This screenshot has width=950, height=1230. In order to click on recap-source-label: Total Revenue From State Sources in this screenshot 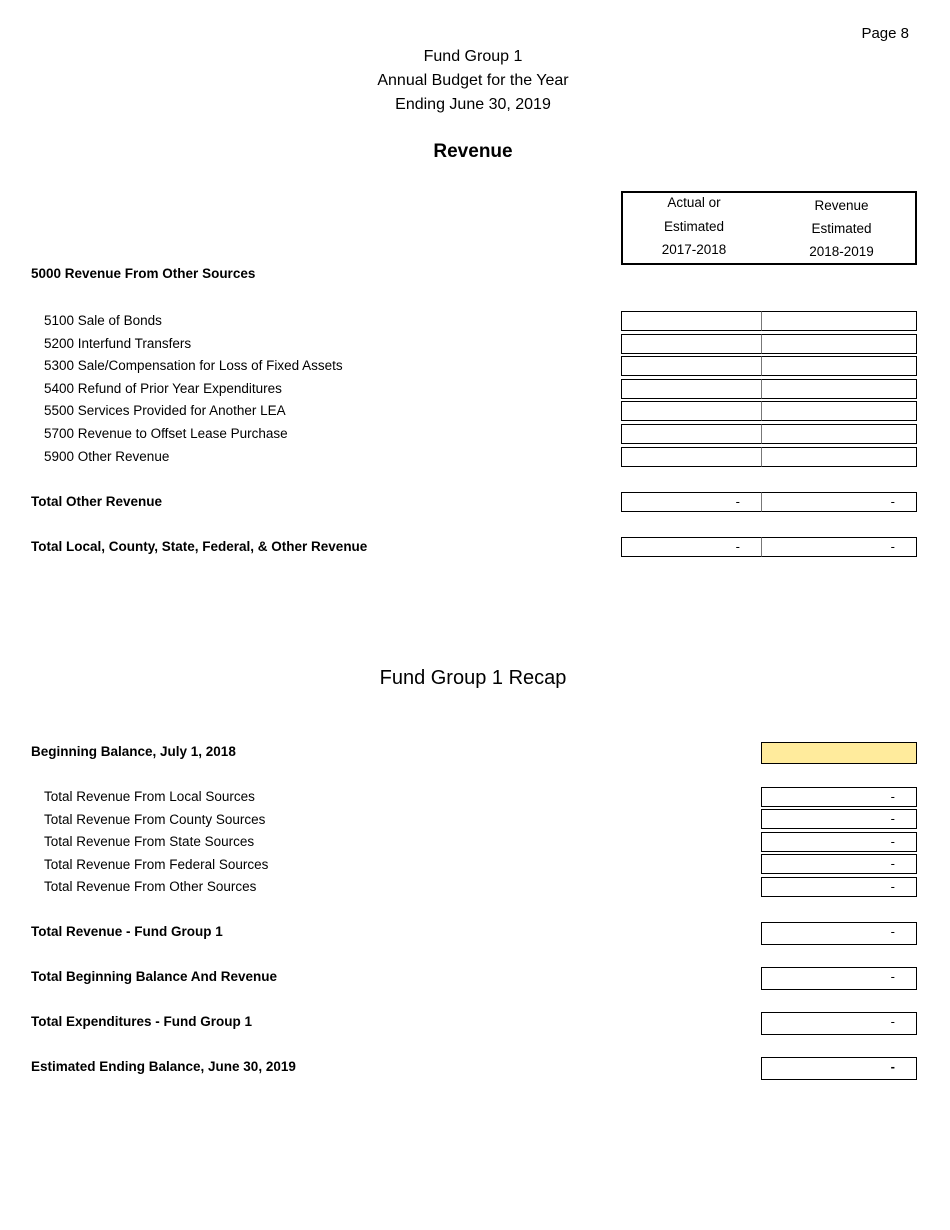, I will do `click(149, 841)`.